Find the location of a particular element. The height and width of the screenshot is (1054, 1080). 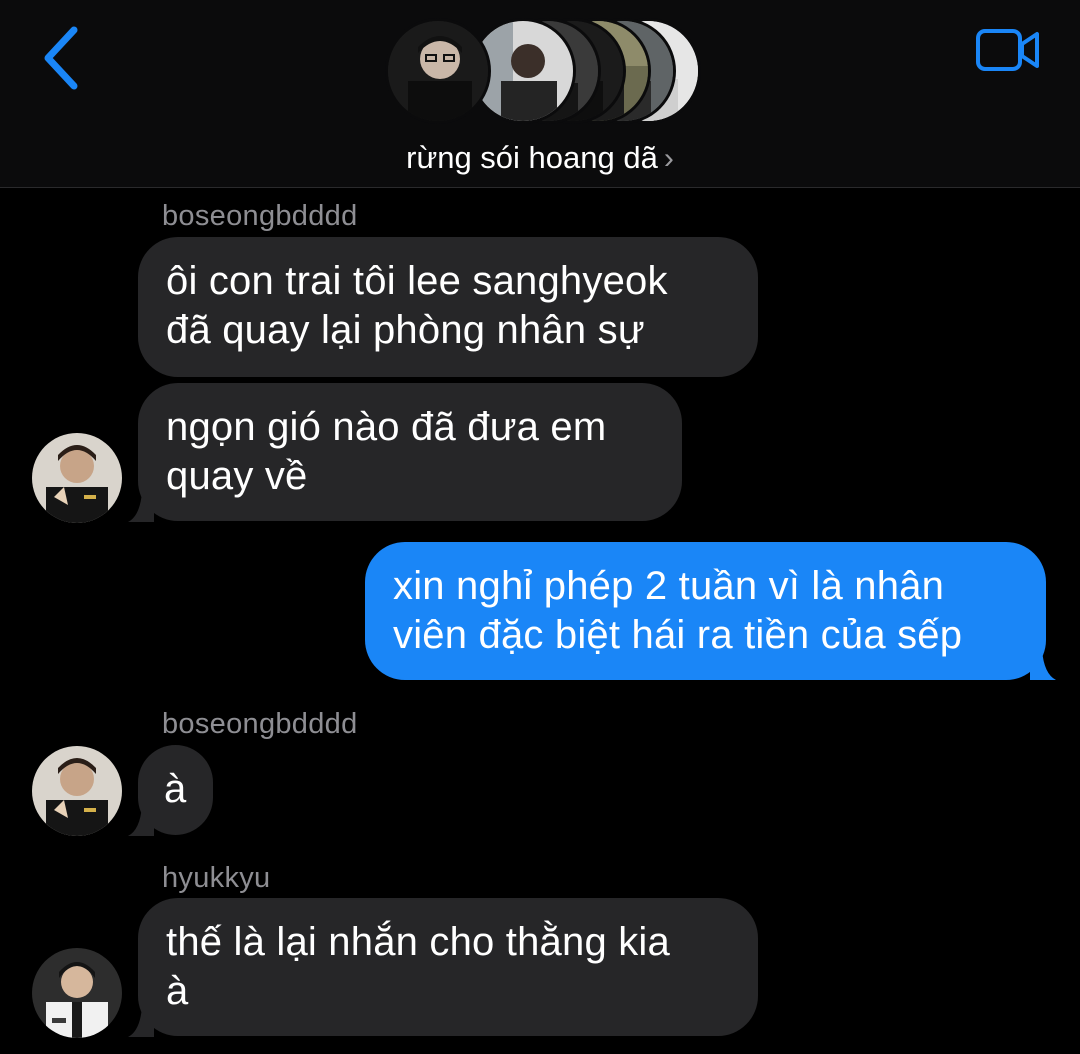

incoming-message-bubble: thế là lại nhắn cho thằng kia à is located at coordinates (448, 967).